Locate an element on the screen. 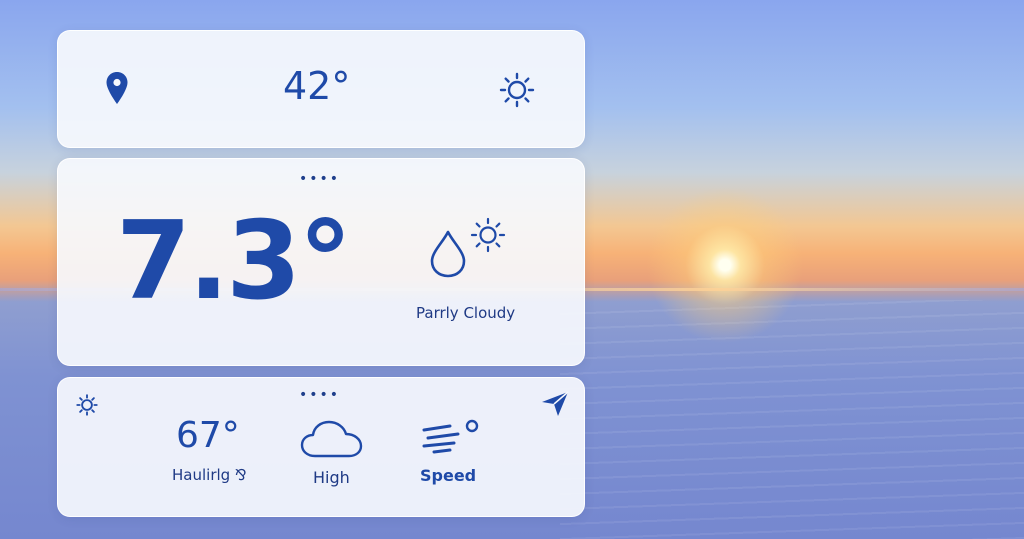  details-card: •••• 67° Haulirlg ⅋ High Speed is located at coordinates (321, 447).